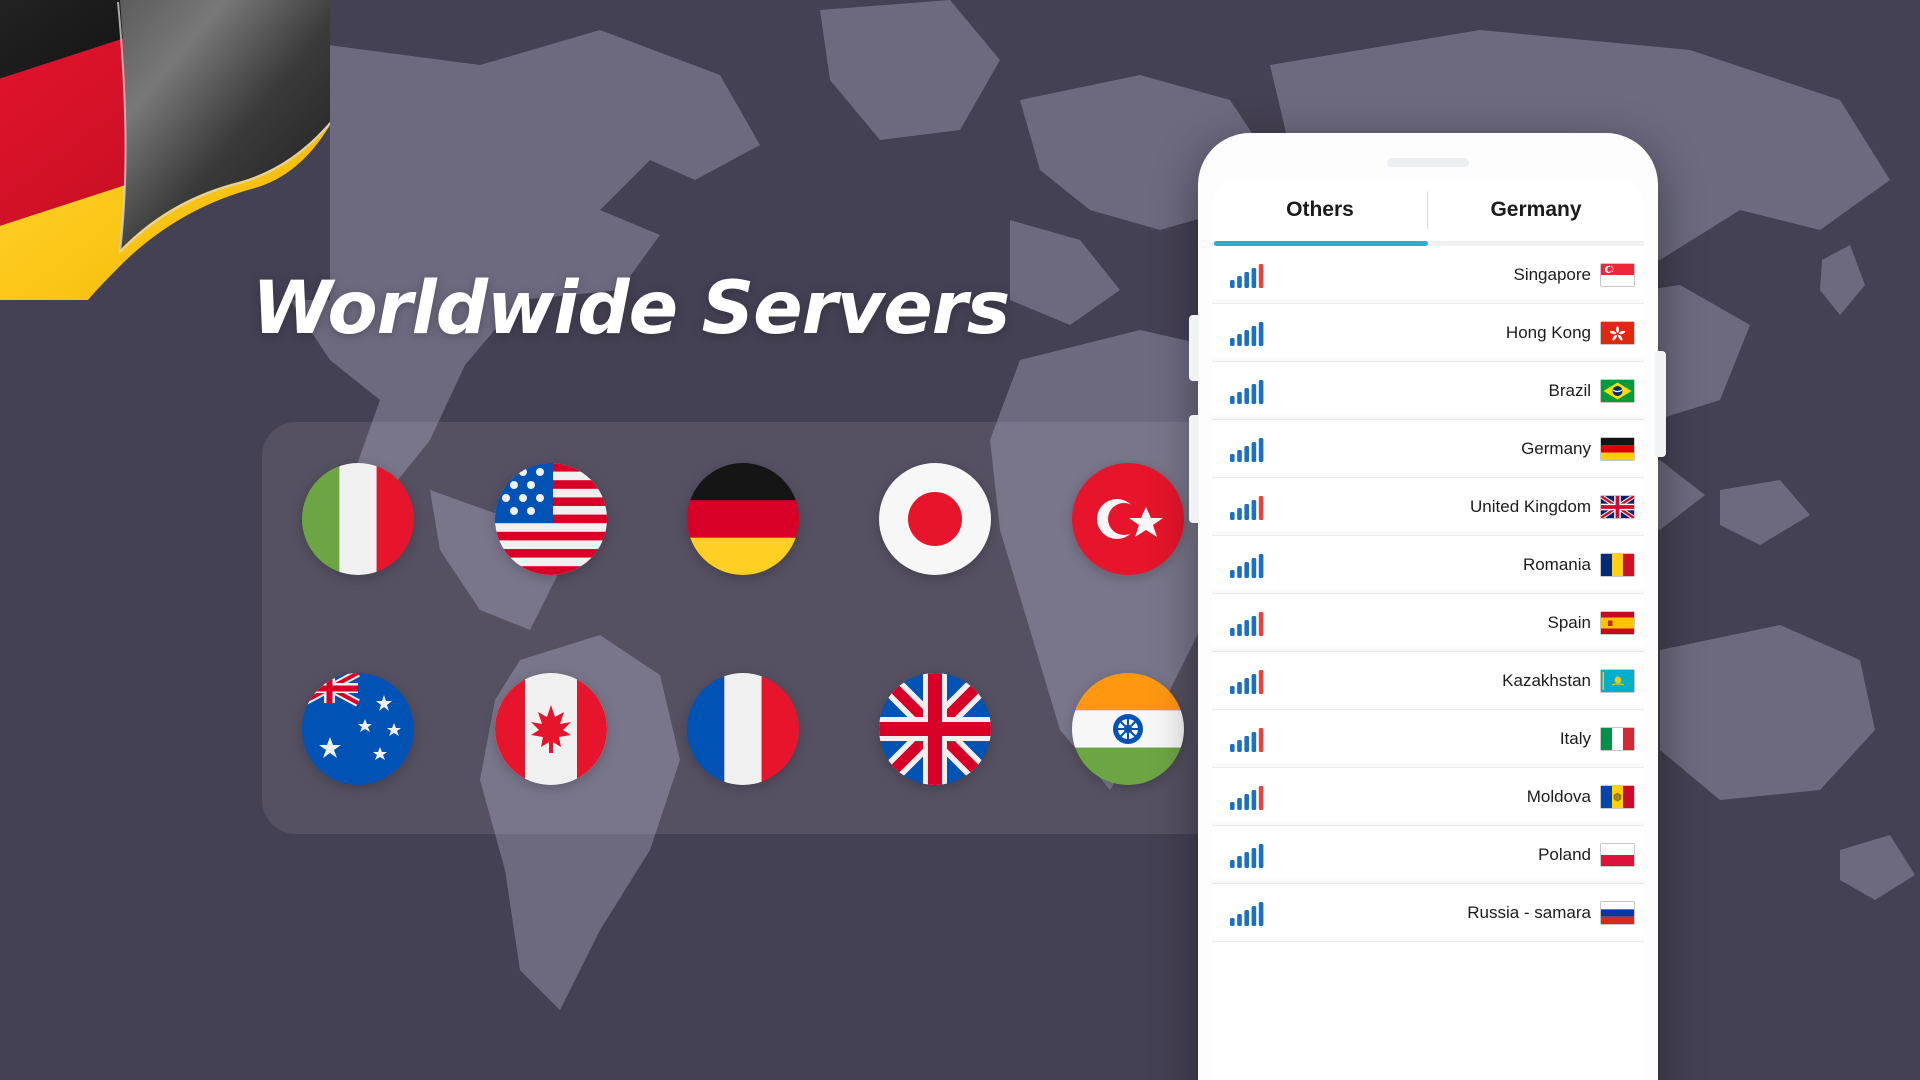 The width and height of the screenshot is (1920, 1080). I want to click on flag-brazil-icon, so click(1617, 390).